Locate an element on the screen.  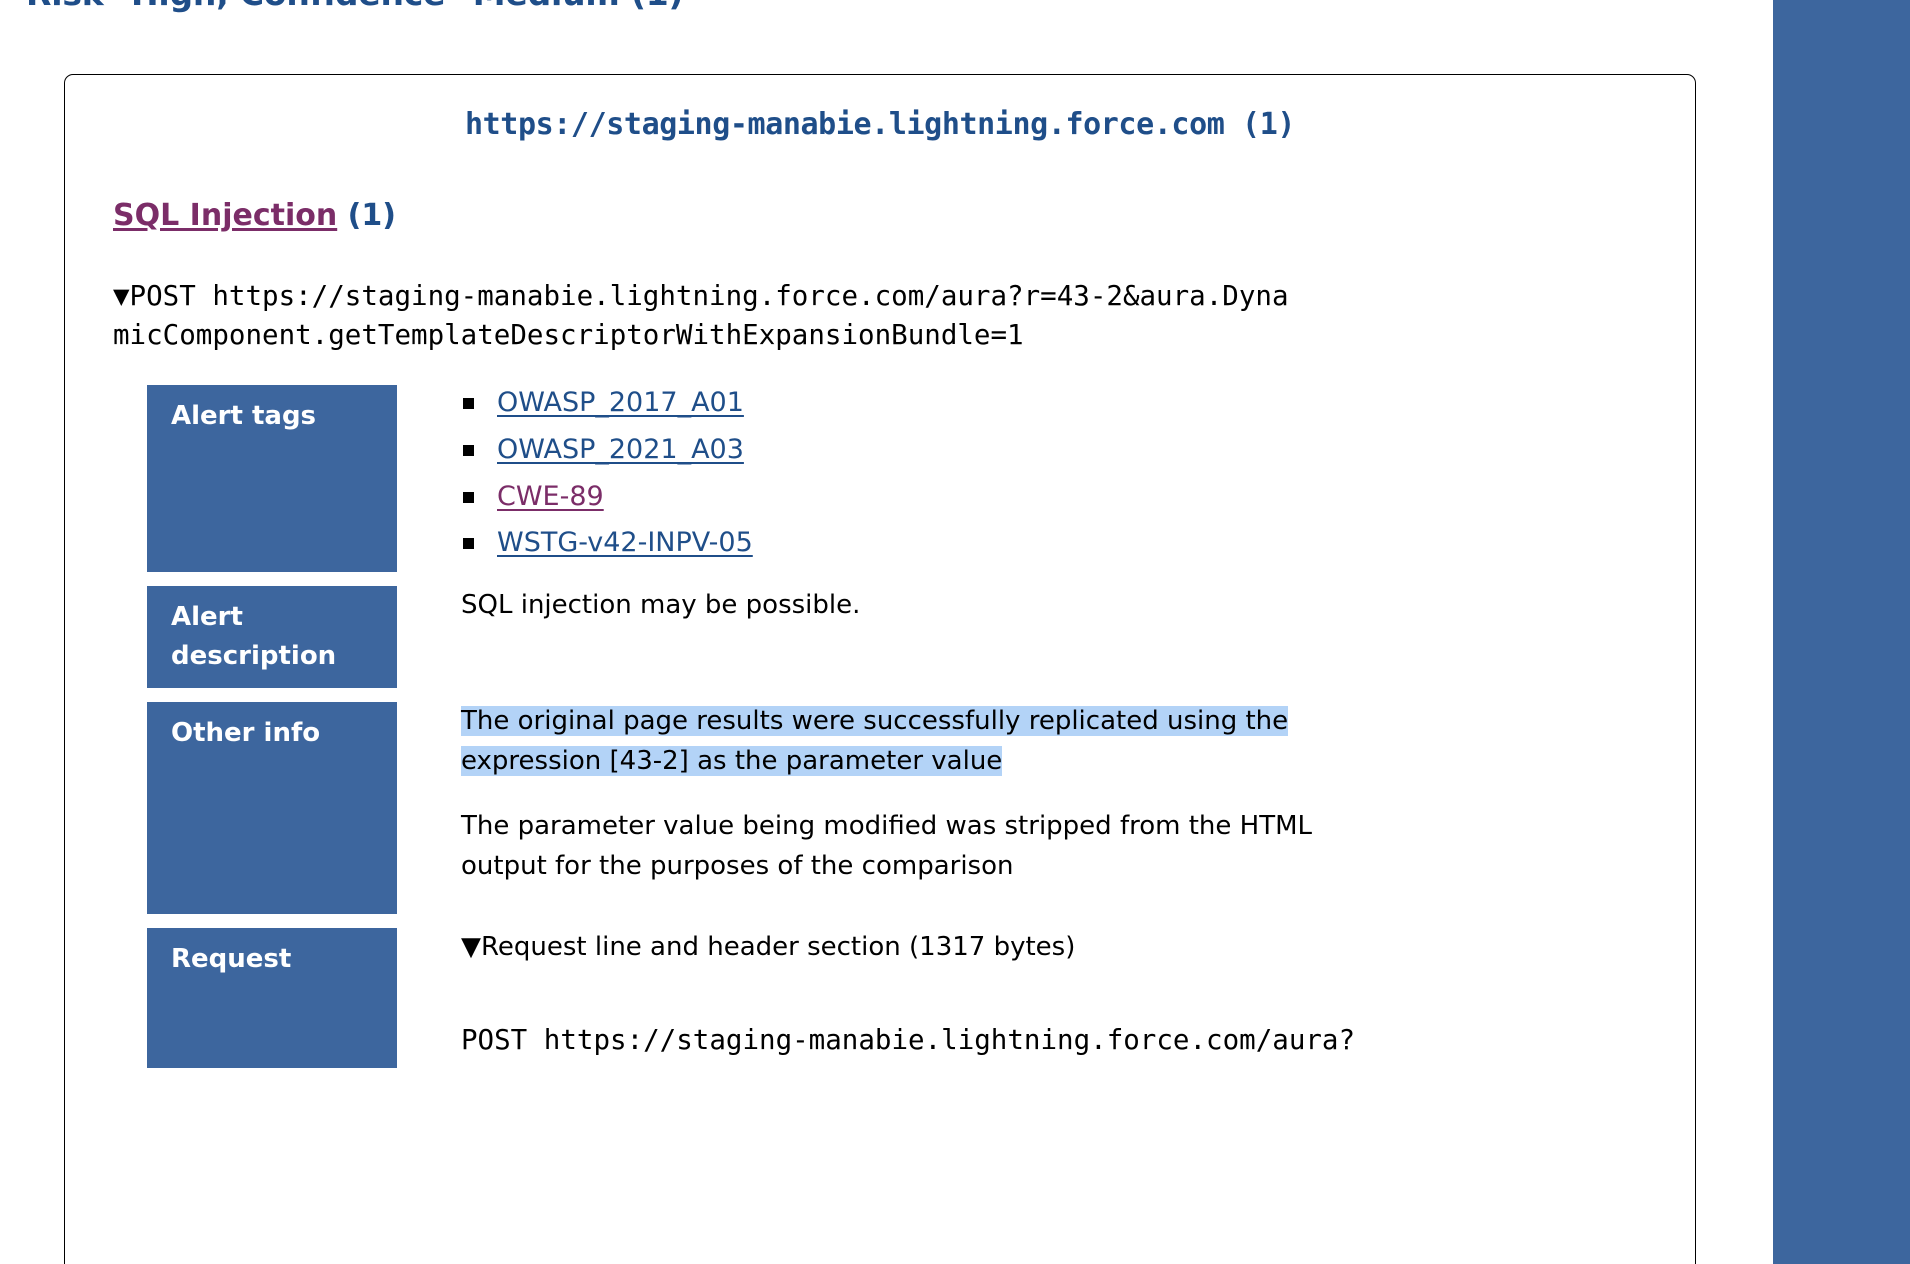
alert-count-value: (1) is located at coordinates (371, 215).